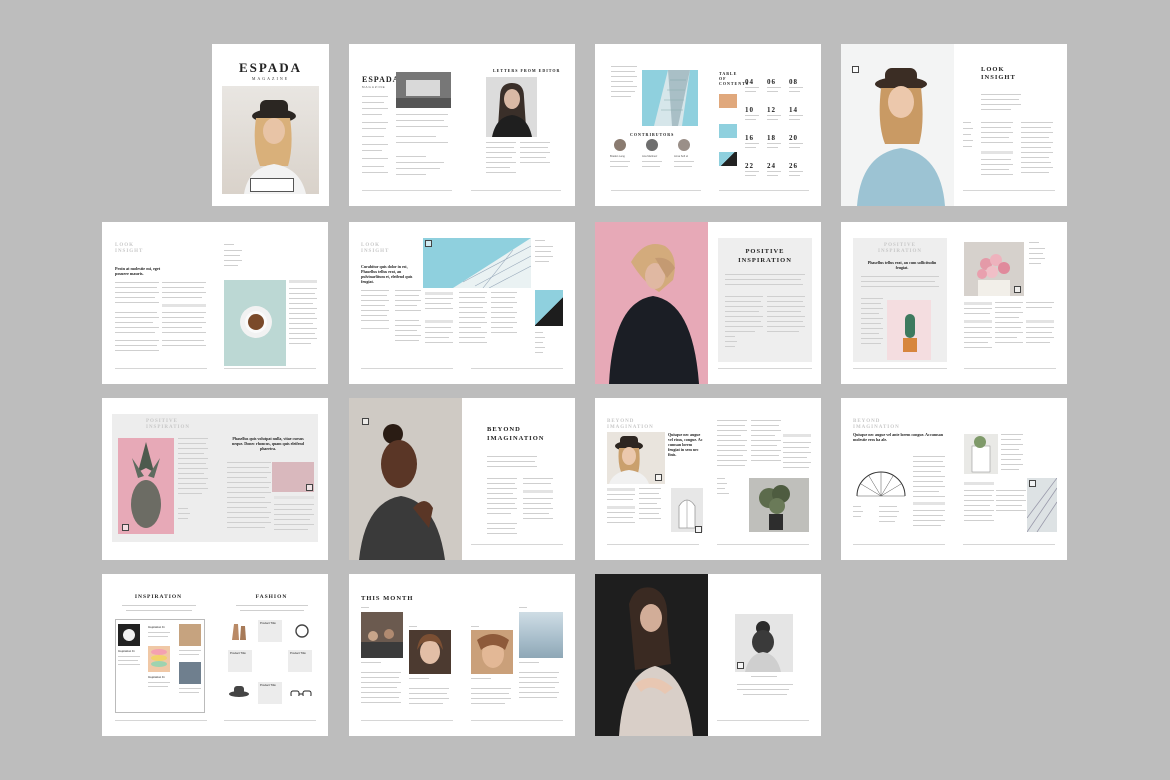 This screenshot has width=1170, height=780. I want to click on toc-number: 04, so click(749, 82).